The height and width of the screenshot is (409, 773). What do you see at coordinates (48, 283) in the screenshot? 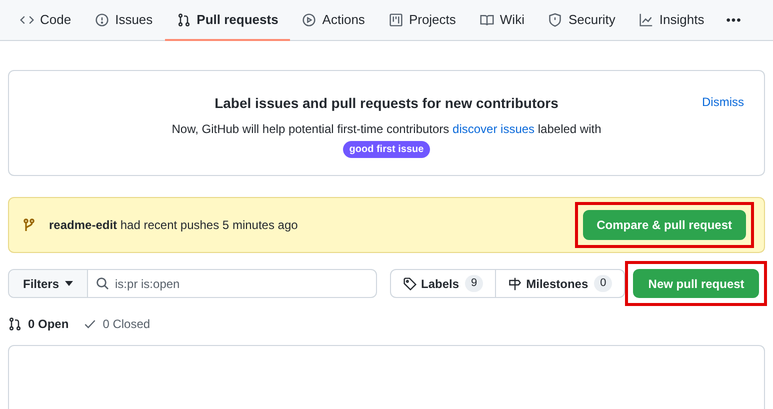
I see `filters-button: Filters` at bounding box center [48, 283].